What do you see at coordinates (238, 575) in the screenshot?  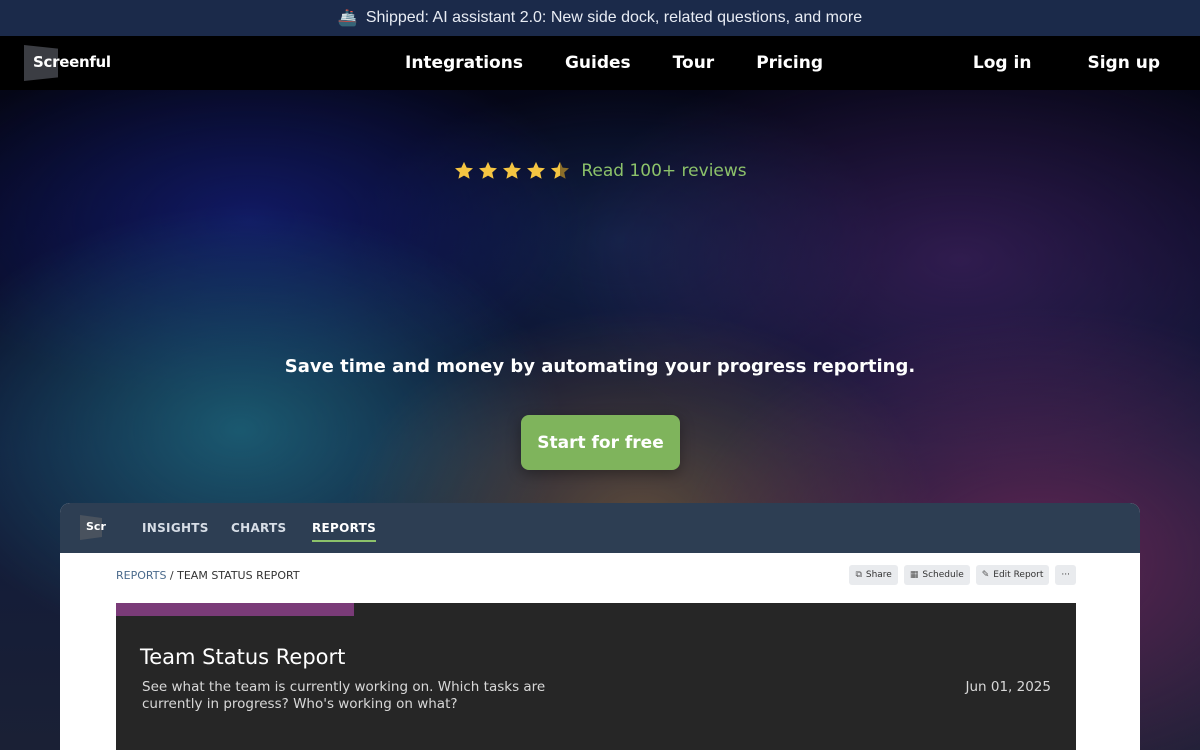 I see `breadcrumb-current: TEAM STATUS REPORT` at bounding box center [238, 575].